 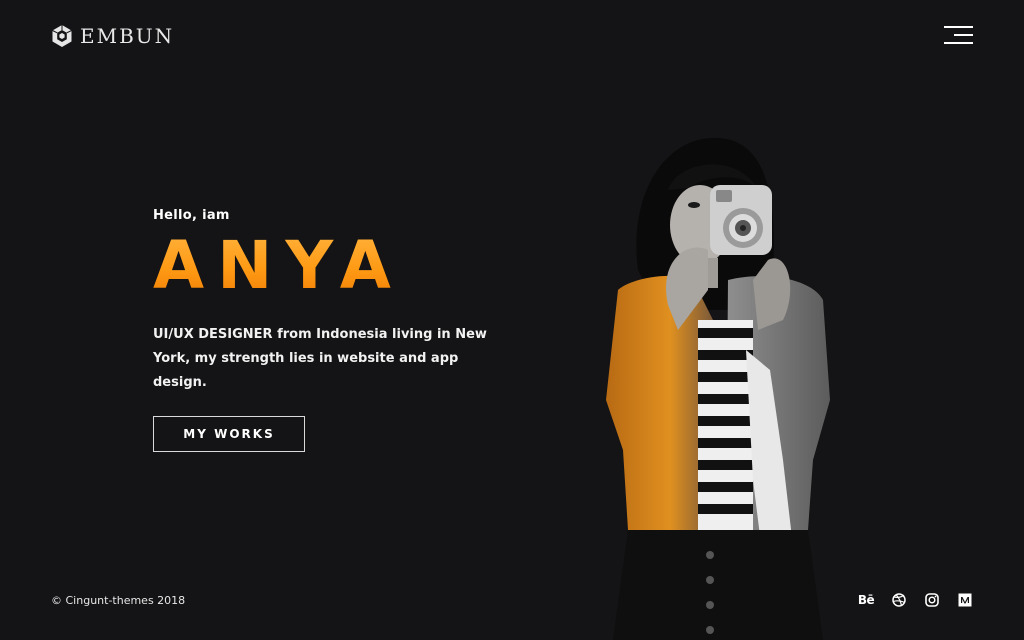 What do you see at coordinates (333, 266) in the screenshot?
I see `hero-name: ANYA` at bounding box center [333, 266].